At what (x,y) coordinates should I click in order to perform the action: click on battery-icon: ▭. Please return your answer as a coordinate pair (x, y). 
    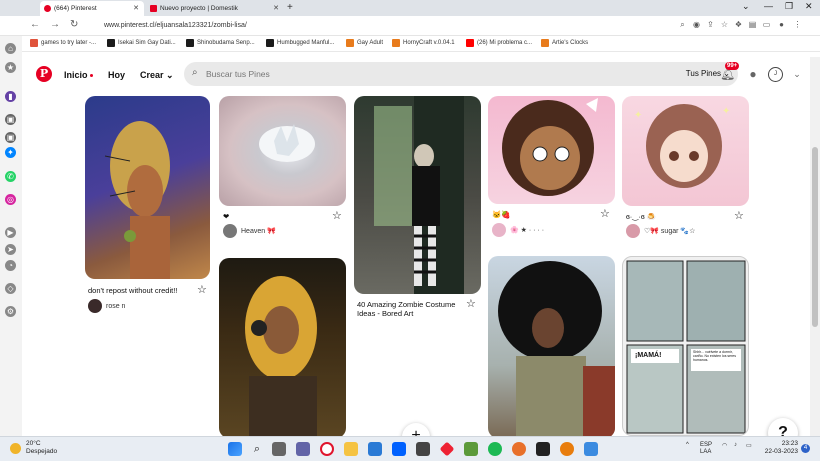
    Looking at the image, I should click on (749, 445).